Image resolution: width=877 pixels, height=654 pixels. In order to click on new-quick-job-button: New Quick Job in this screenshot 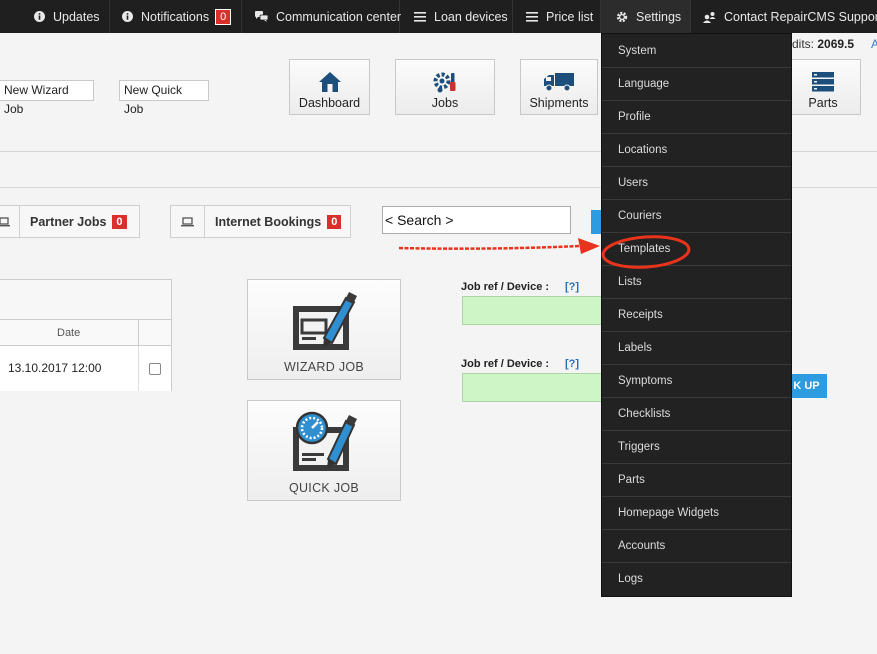, I will do `click(164, 98)`.